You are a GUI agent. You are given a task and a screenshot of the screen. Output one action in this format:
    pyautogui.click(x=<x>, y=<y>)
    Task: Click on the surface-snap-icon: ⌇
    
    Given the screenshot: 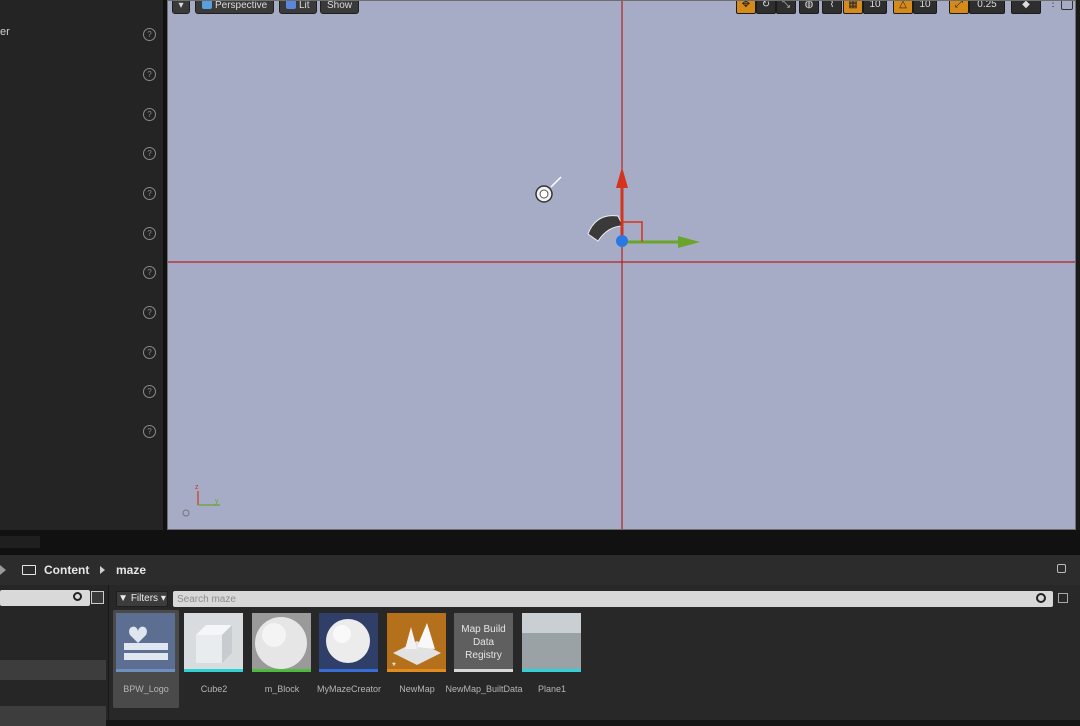 What is the action you would take?
    pyautogui.click(x=832, y=7)
    